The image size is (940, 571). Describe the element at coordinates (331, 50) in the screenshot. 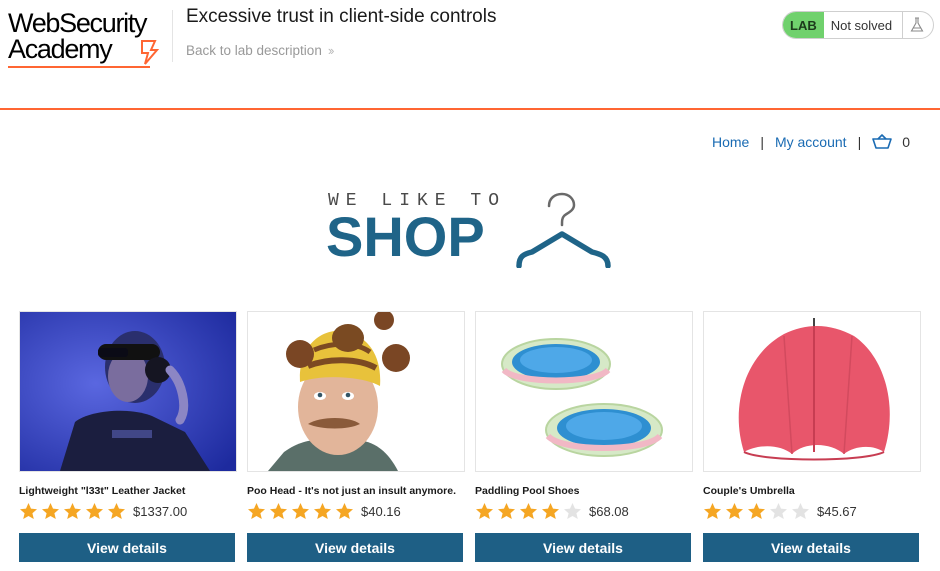

I see `double-chevron-right-icon: ››` at that location.